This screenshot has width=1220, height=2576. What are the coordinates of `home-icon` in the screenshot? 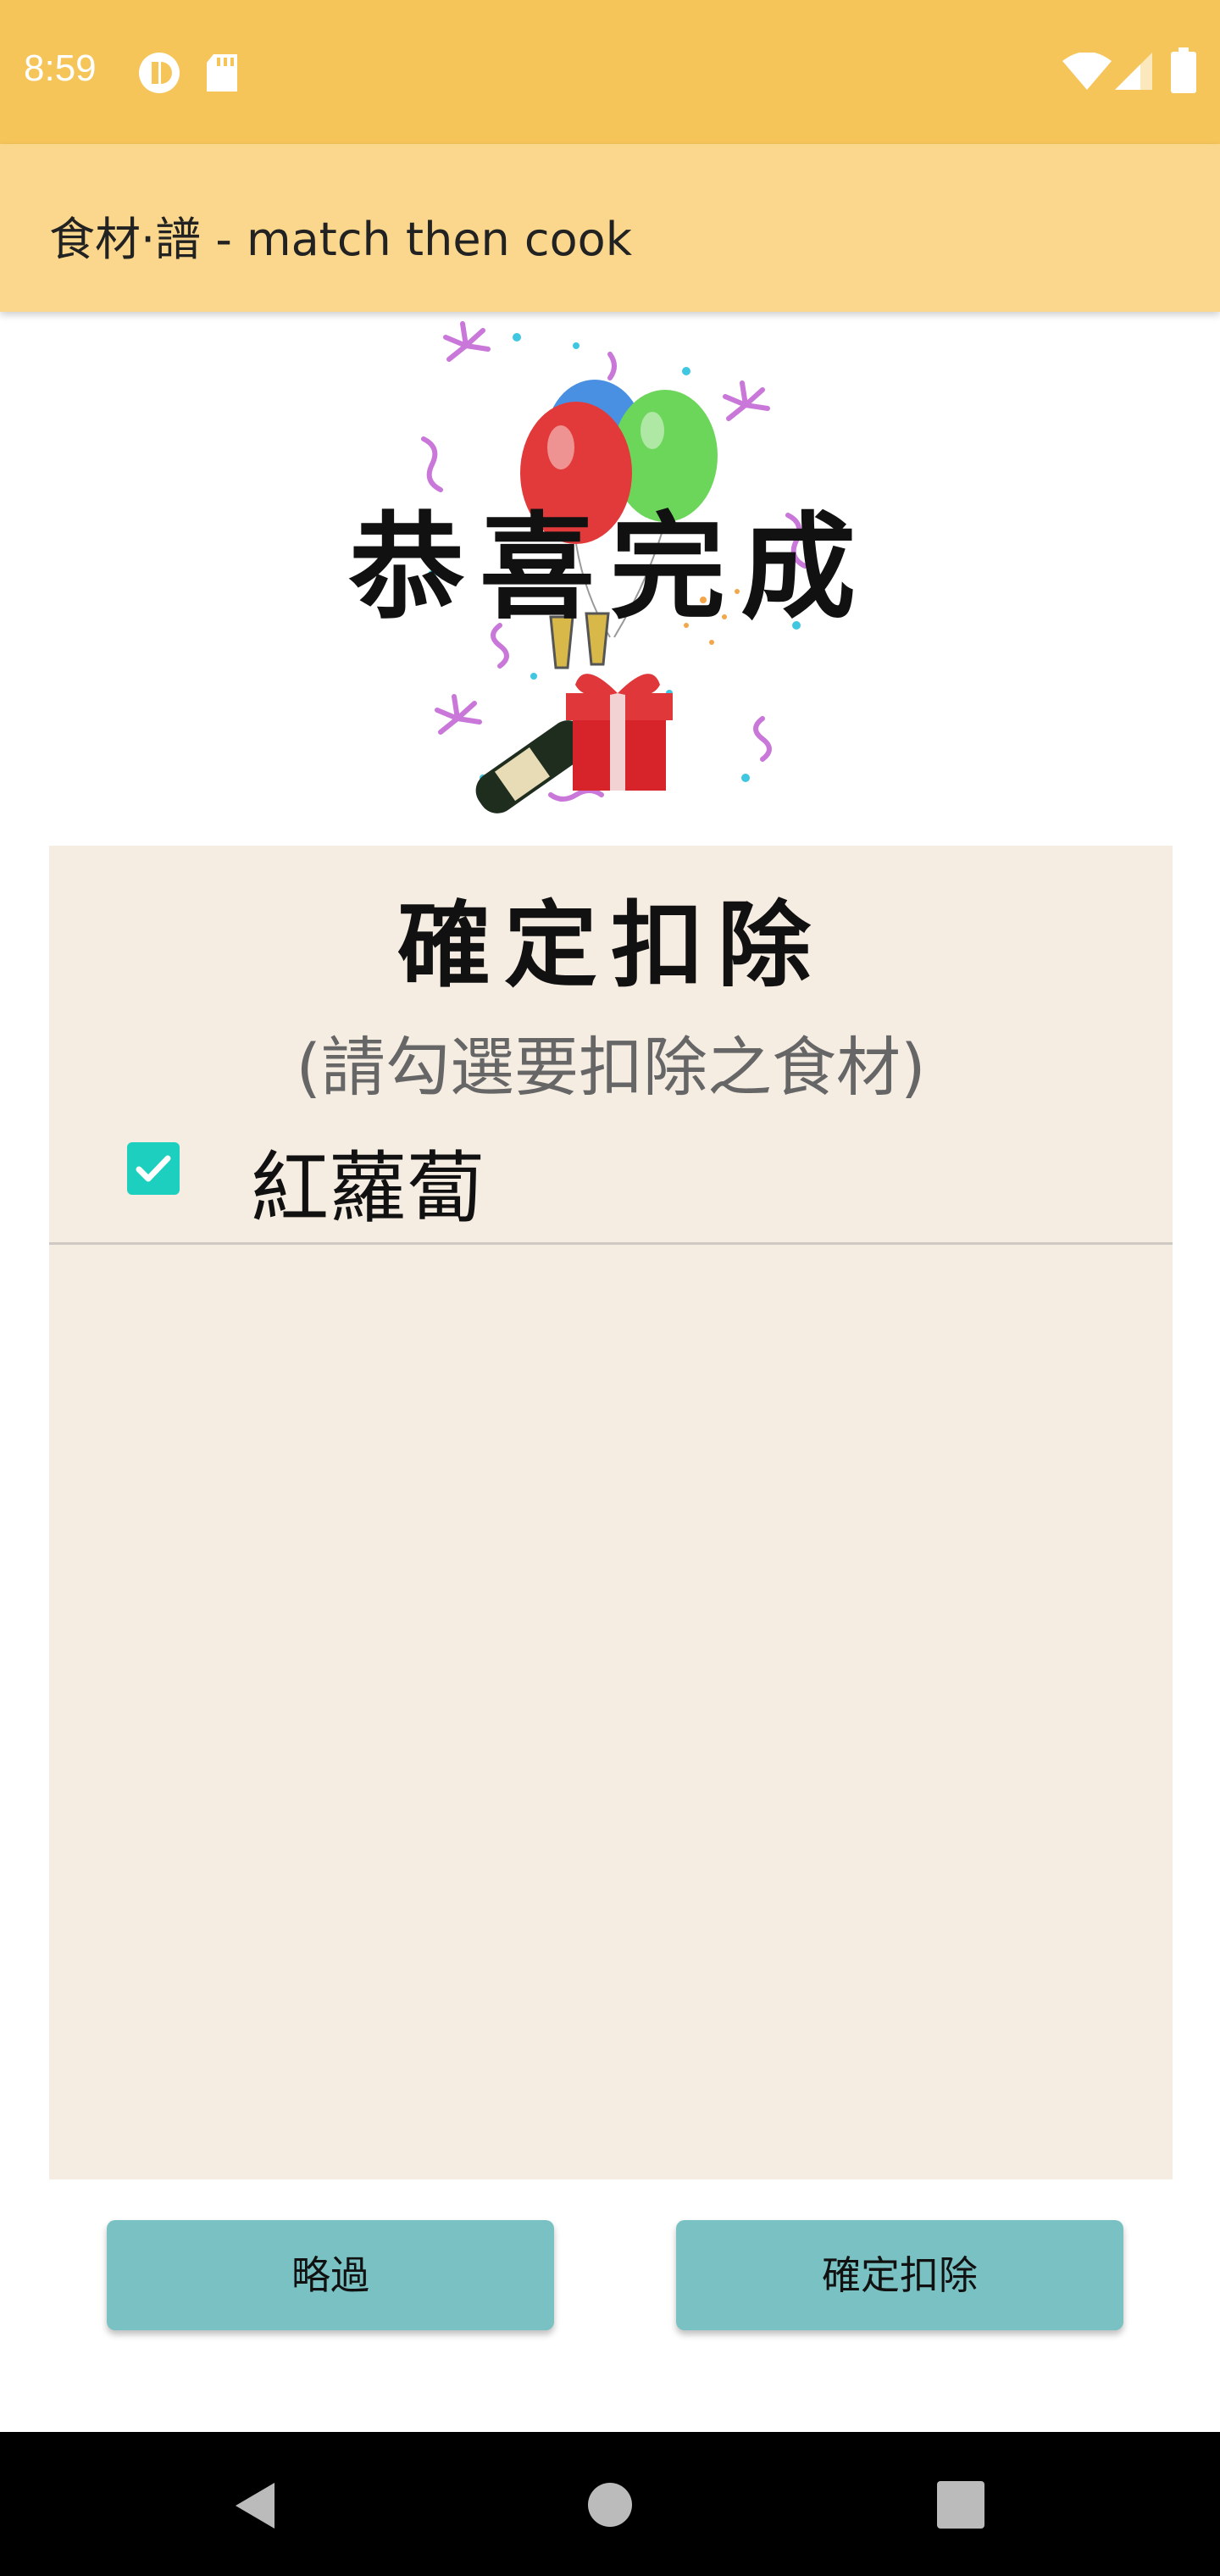 It's located at (610, 2505).